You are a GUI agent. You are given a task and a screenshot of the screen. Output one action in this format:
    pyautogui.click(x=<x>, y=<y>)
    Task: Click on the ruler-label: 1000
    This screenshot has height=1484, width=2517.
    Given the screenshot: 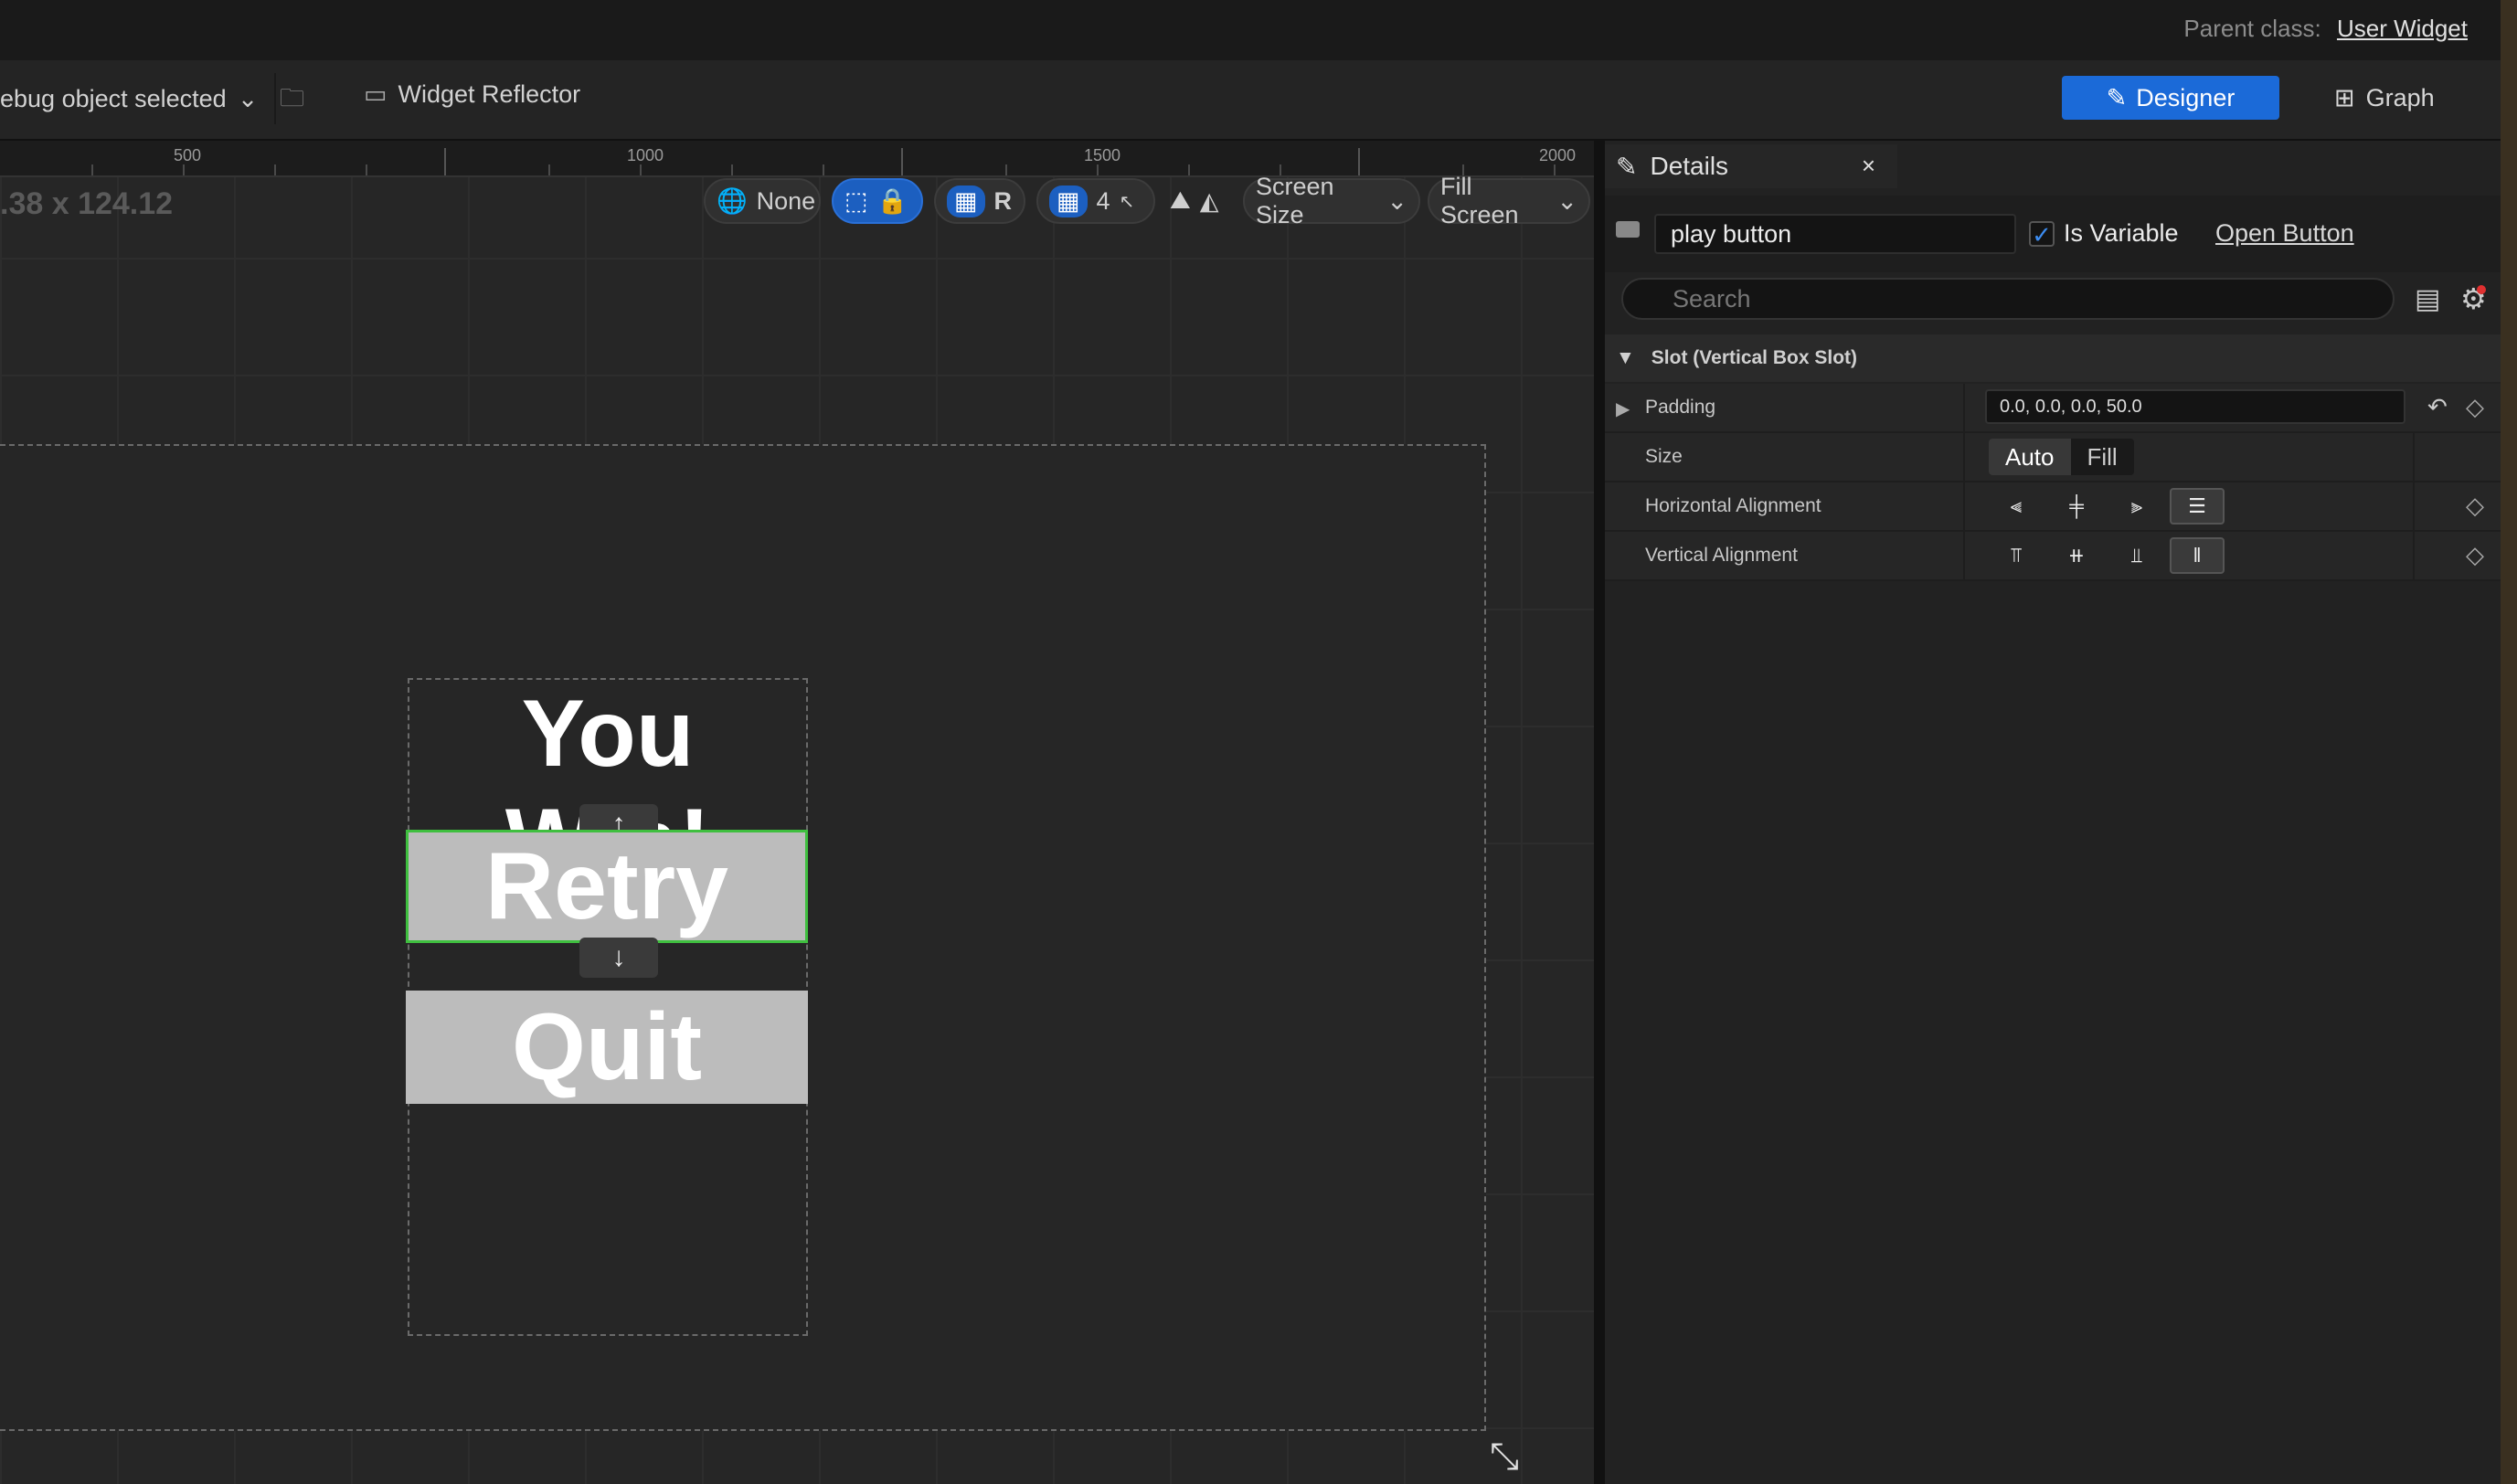 What is the action you would take?
    pyautogui.click(x=646, y=155)
    